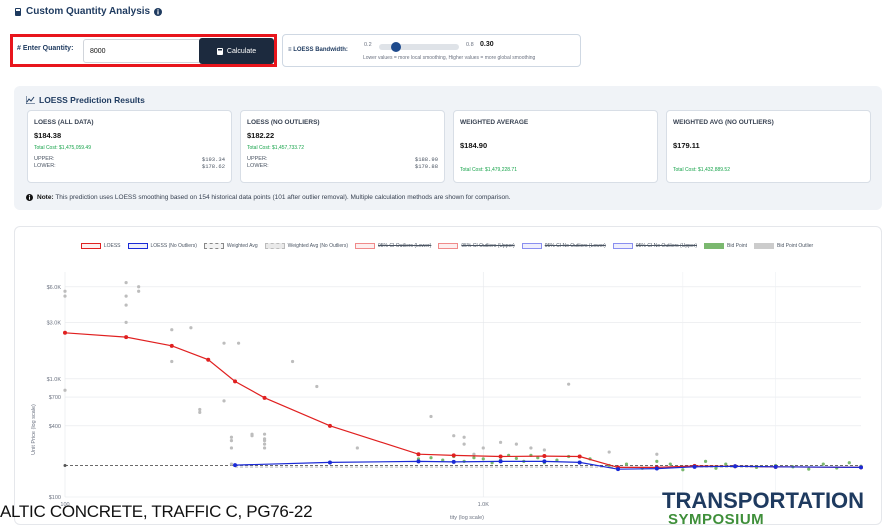 The height and width of the screenshot is (525, 883). Describe the element at coordinates (129, 166) in the screenshot. I see `card-lower-row: LOWER: $178.62` at that location.